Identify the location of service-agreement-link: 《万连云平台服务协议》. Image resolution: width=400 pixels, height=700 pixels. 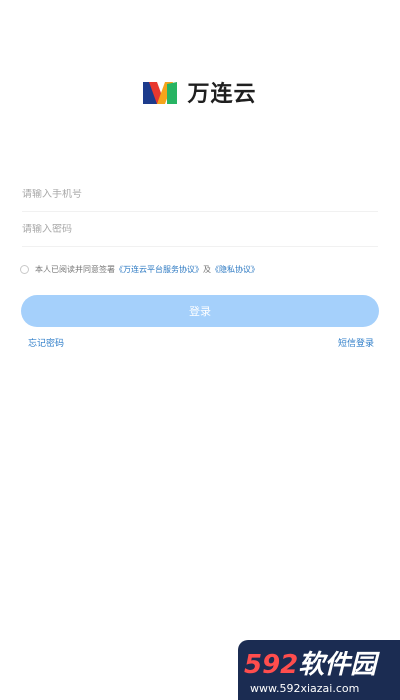
(159, 269).